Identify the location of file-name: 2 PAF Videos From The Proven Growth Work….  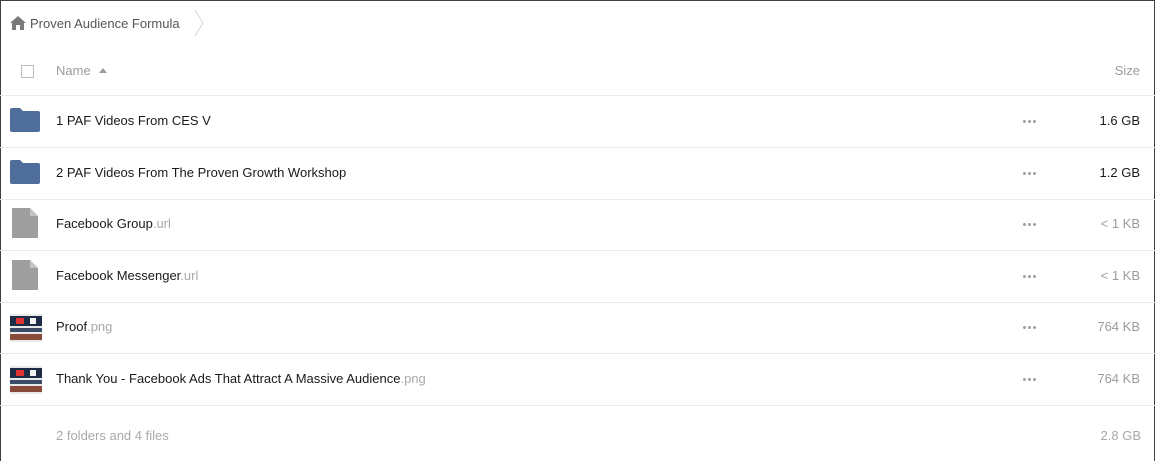
(201, 172).